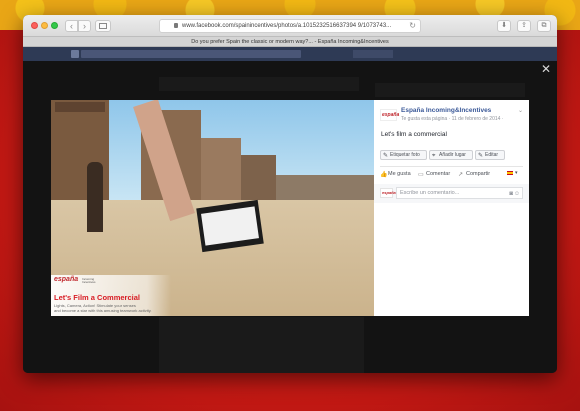  What do you see at coordinates (490, 155) in the screenshot?
I see `edit-button: ✎ Editar` at bounding box center [490, 155].